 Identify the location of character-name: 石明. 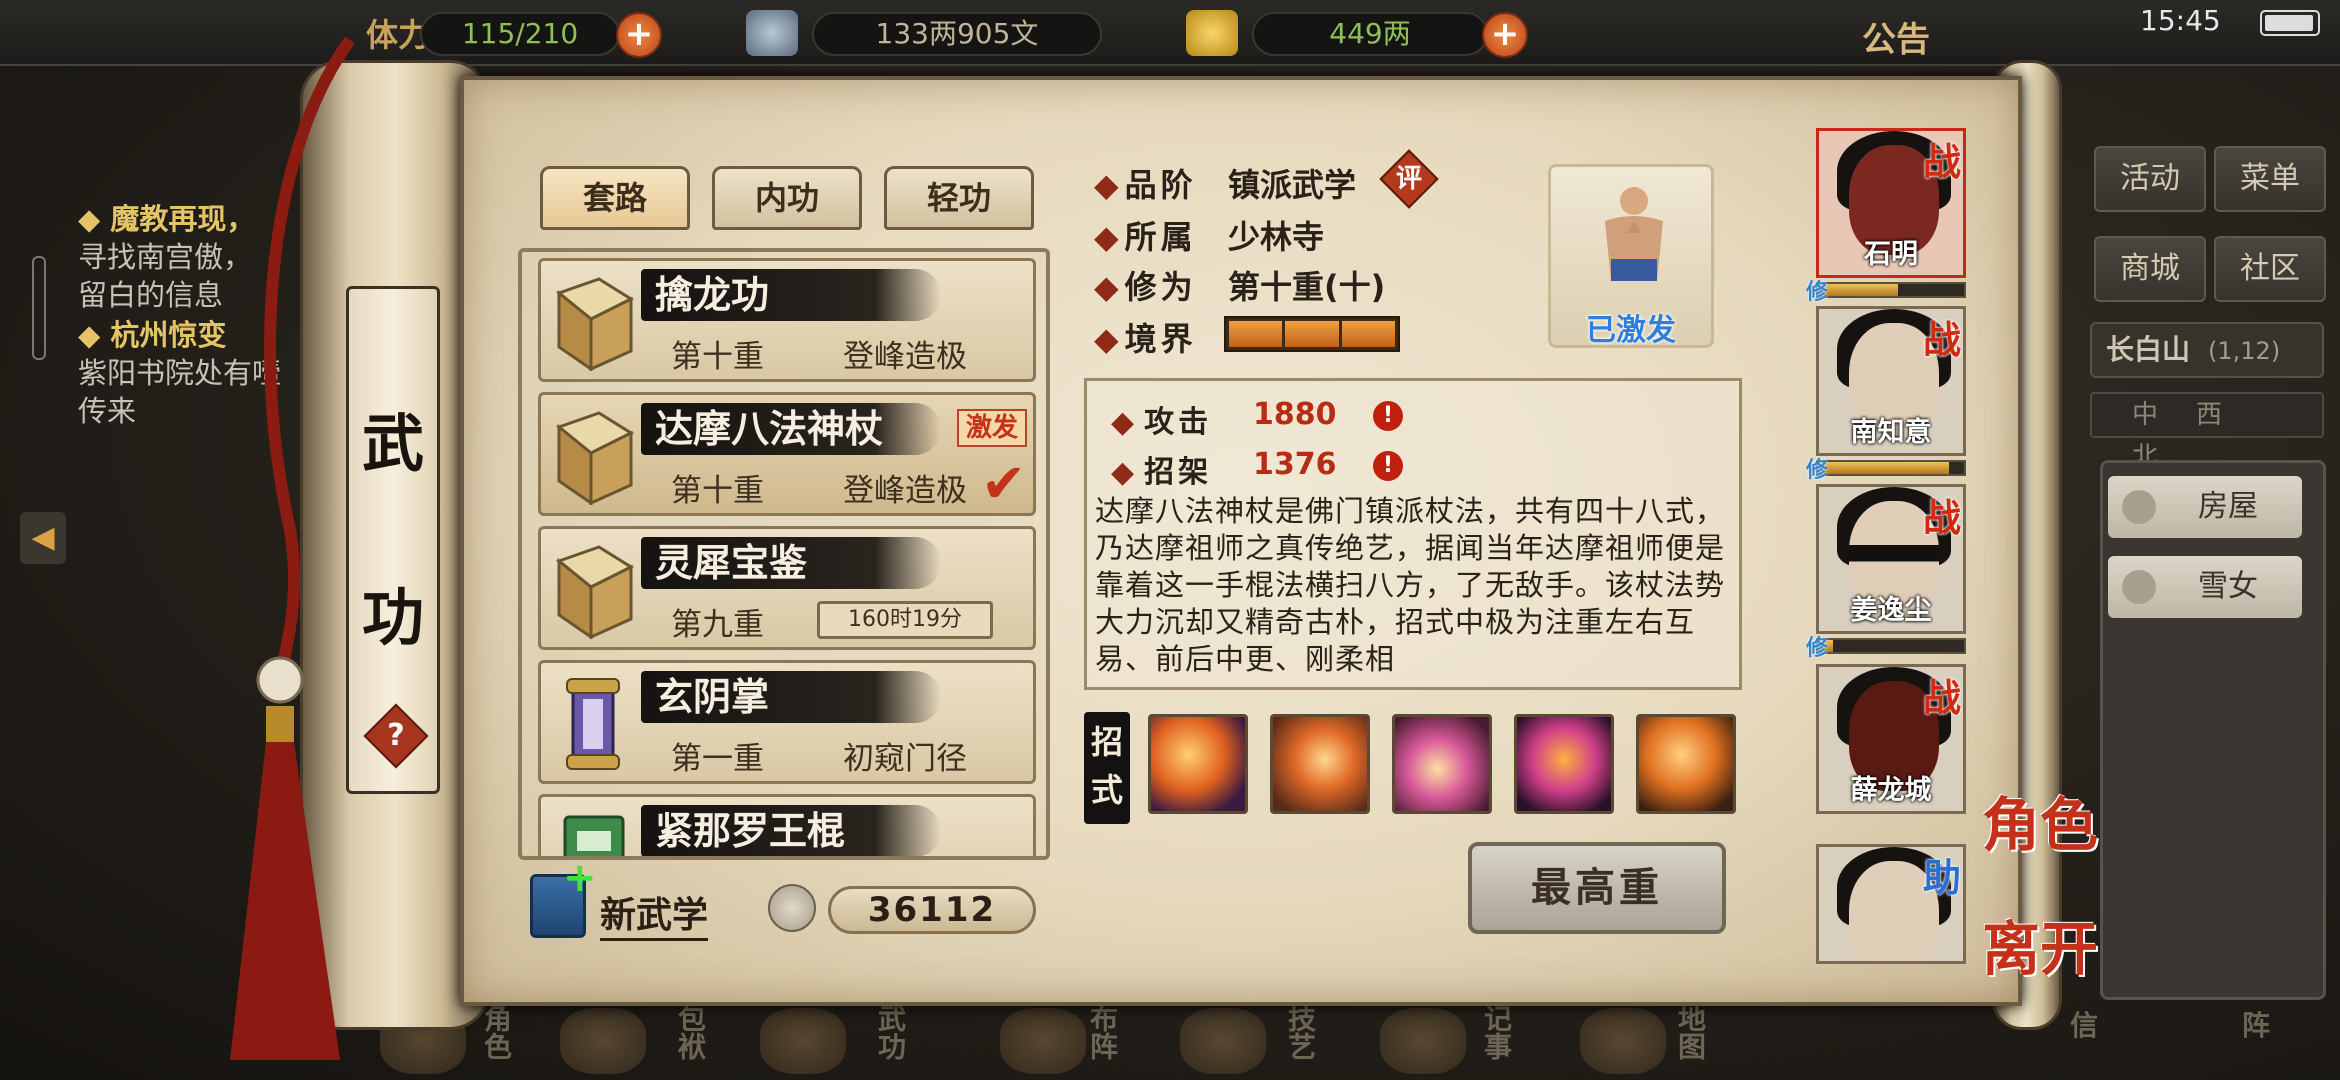
(1891, 254).